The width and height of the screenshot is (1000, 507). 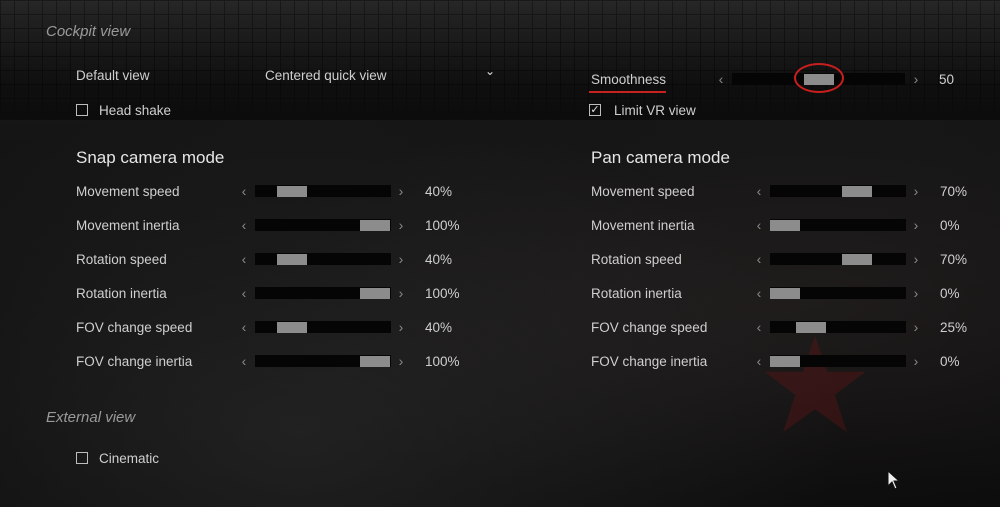 What do you see at coordinates (627, 92) in the screenshot?
I see `smoothness-annotation-underline` at bounding box center [627, 92].